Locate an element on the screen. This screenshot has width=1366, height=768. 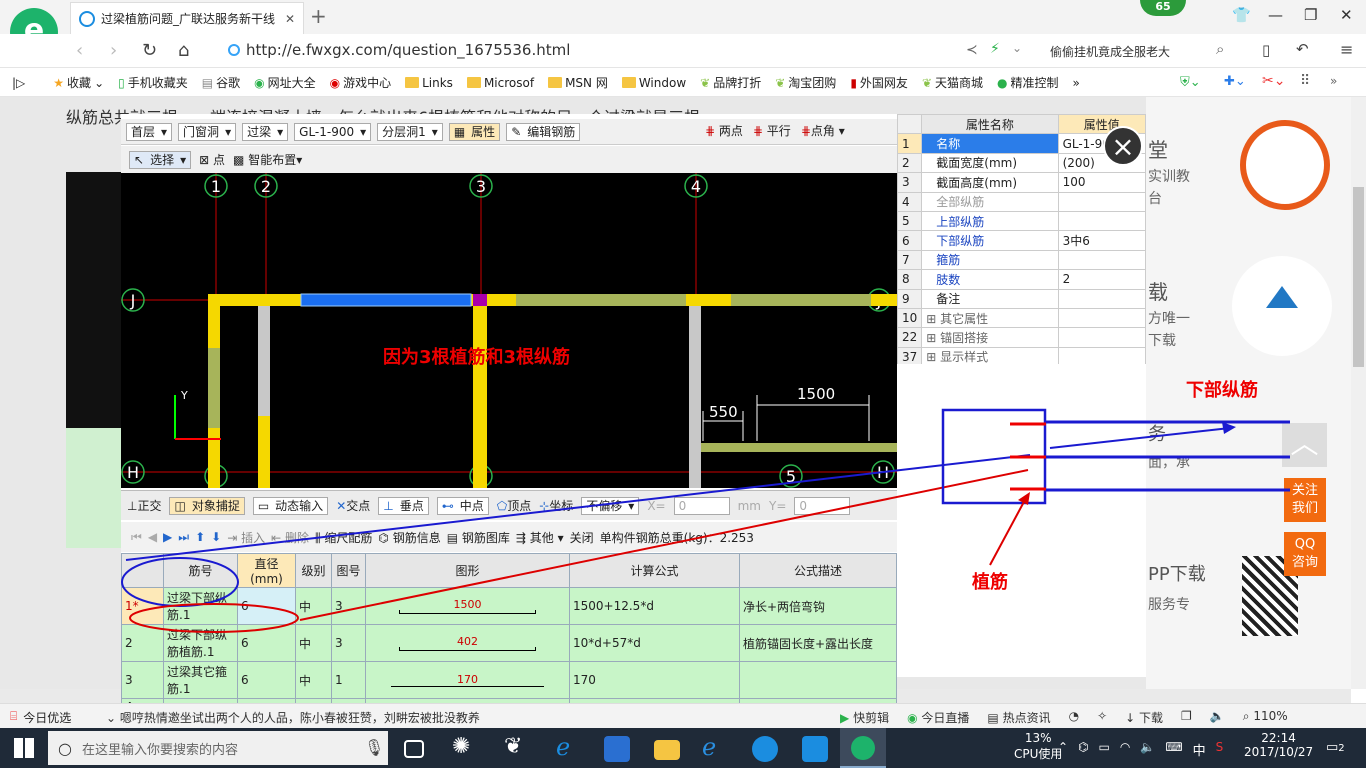
live-icon: ◉ is located at coordinates (912, 718).